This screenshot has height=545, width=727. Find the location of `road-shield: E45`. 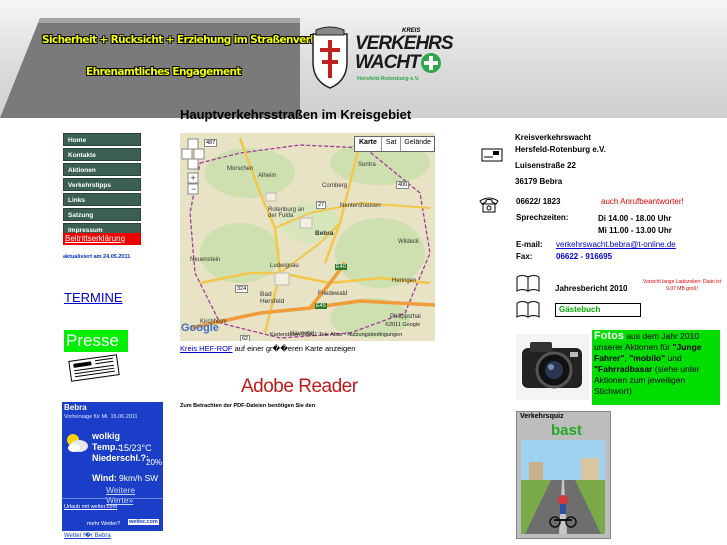

road-shield: E45 is located at coordinates (321, 306).